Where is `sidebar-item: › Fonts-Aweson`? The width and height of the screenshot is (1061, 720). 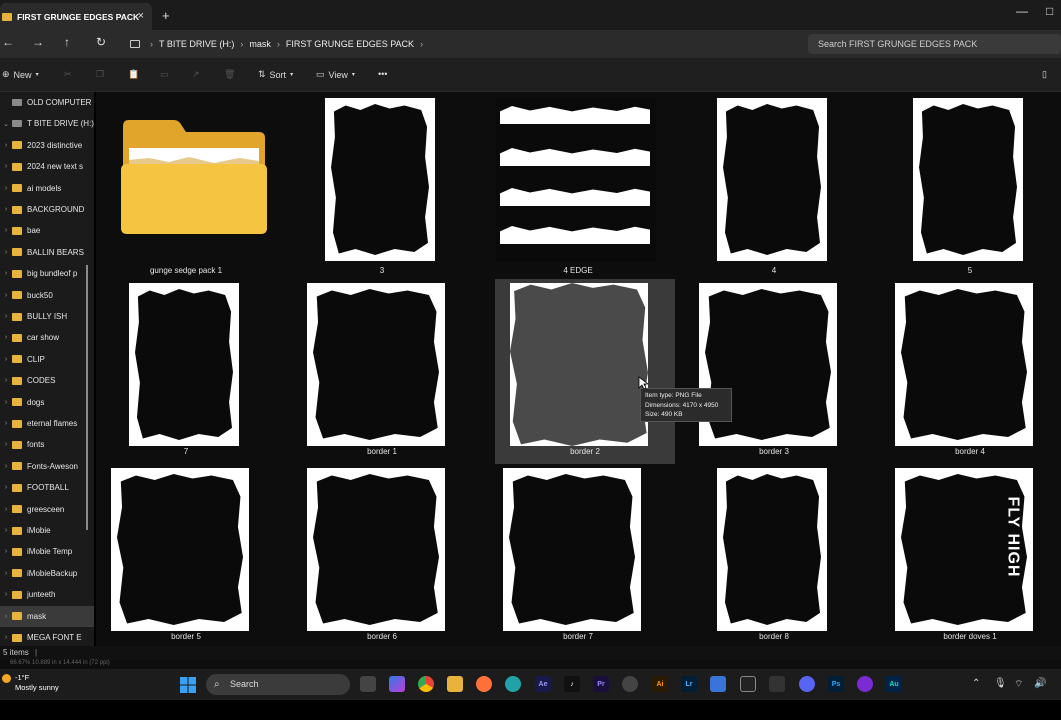
sidebar-item: › Fonts-Aweson is located at coordinates (47, 466).